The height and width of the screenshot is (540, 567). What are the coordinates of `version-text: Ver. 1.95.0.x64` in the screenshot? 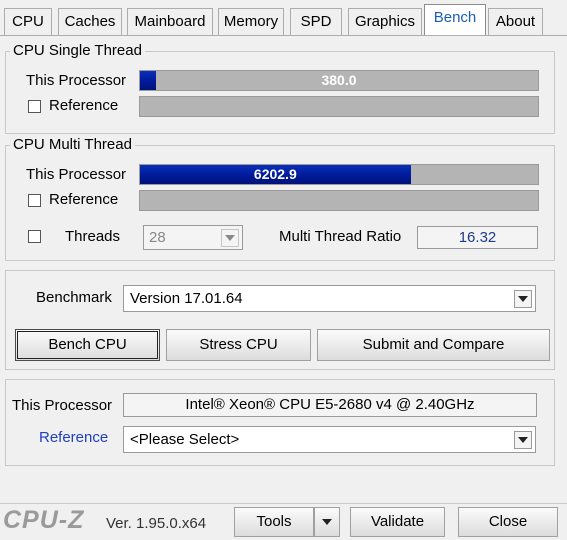 It's located at (156, 523).